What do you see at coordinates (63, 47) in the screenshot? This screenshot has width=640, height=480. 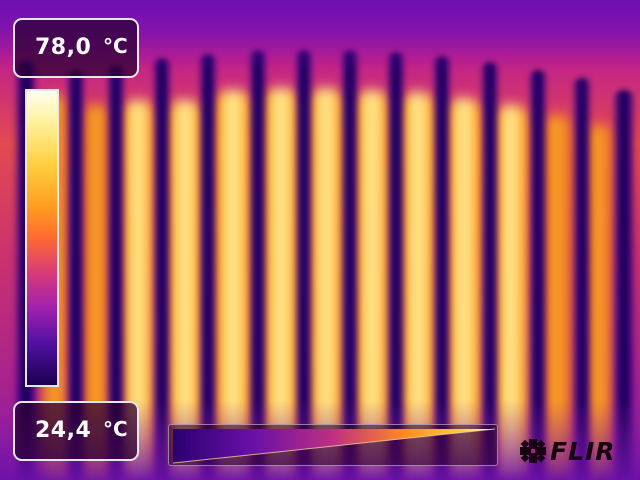 I see `max-temperature-value: 78,0` at bounding box center [63, 47].